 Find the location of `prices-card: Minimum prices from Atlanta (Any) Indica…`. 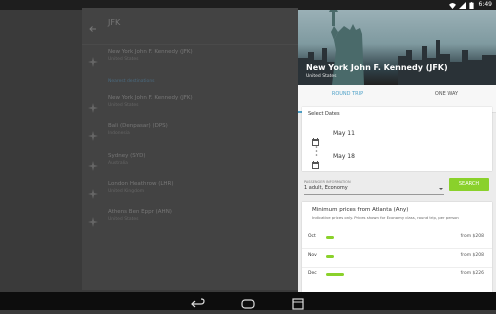

prices-card: Minimum prices from Atlanta (Any) Indica… is located at coordinates (397, 247).